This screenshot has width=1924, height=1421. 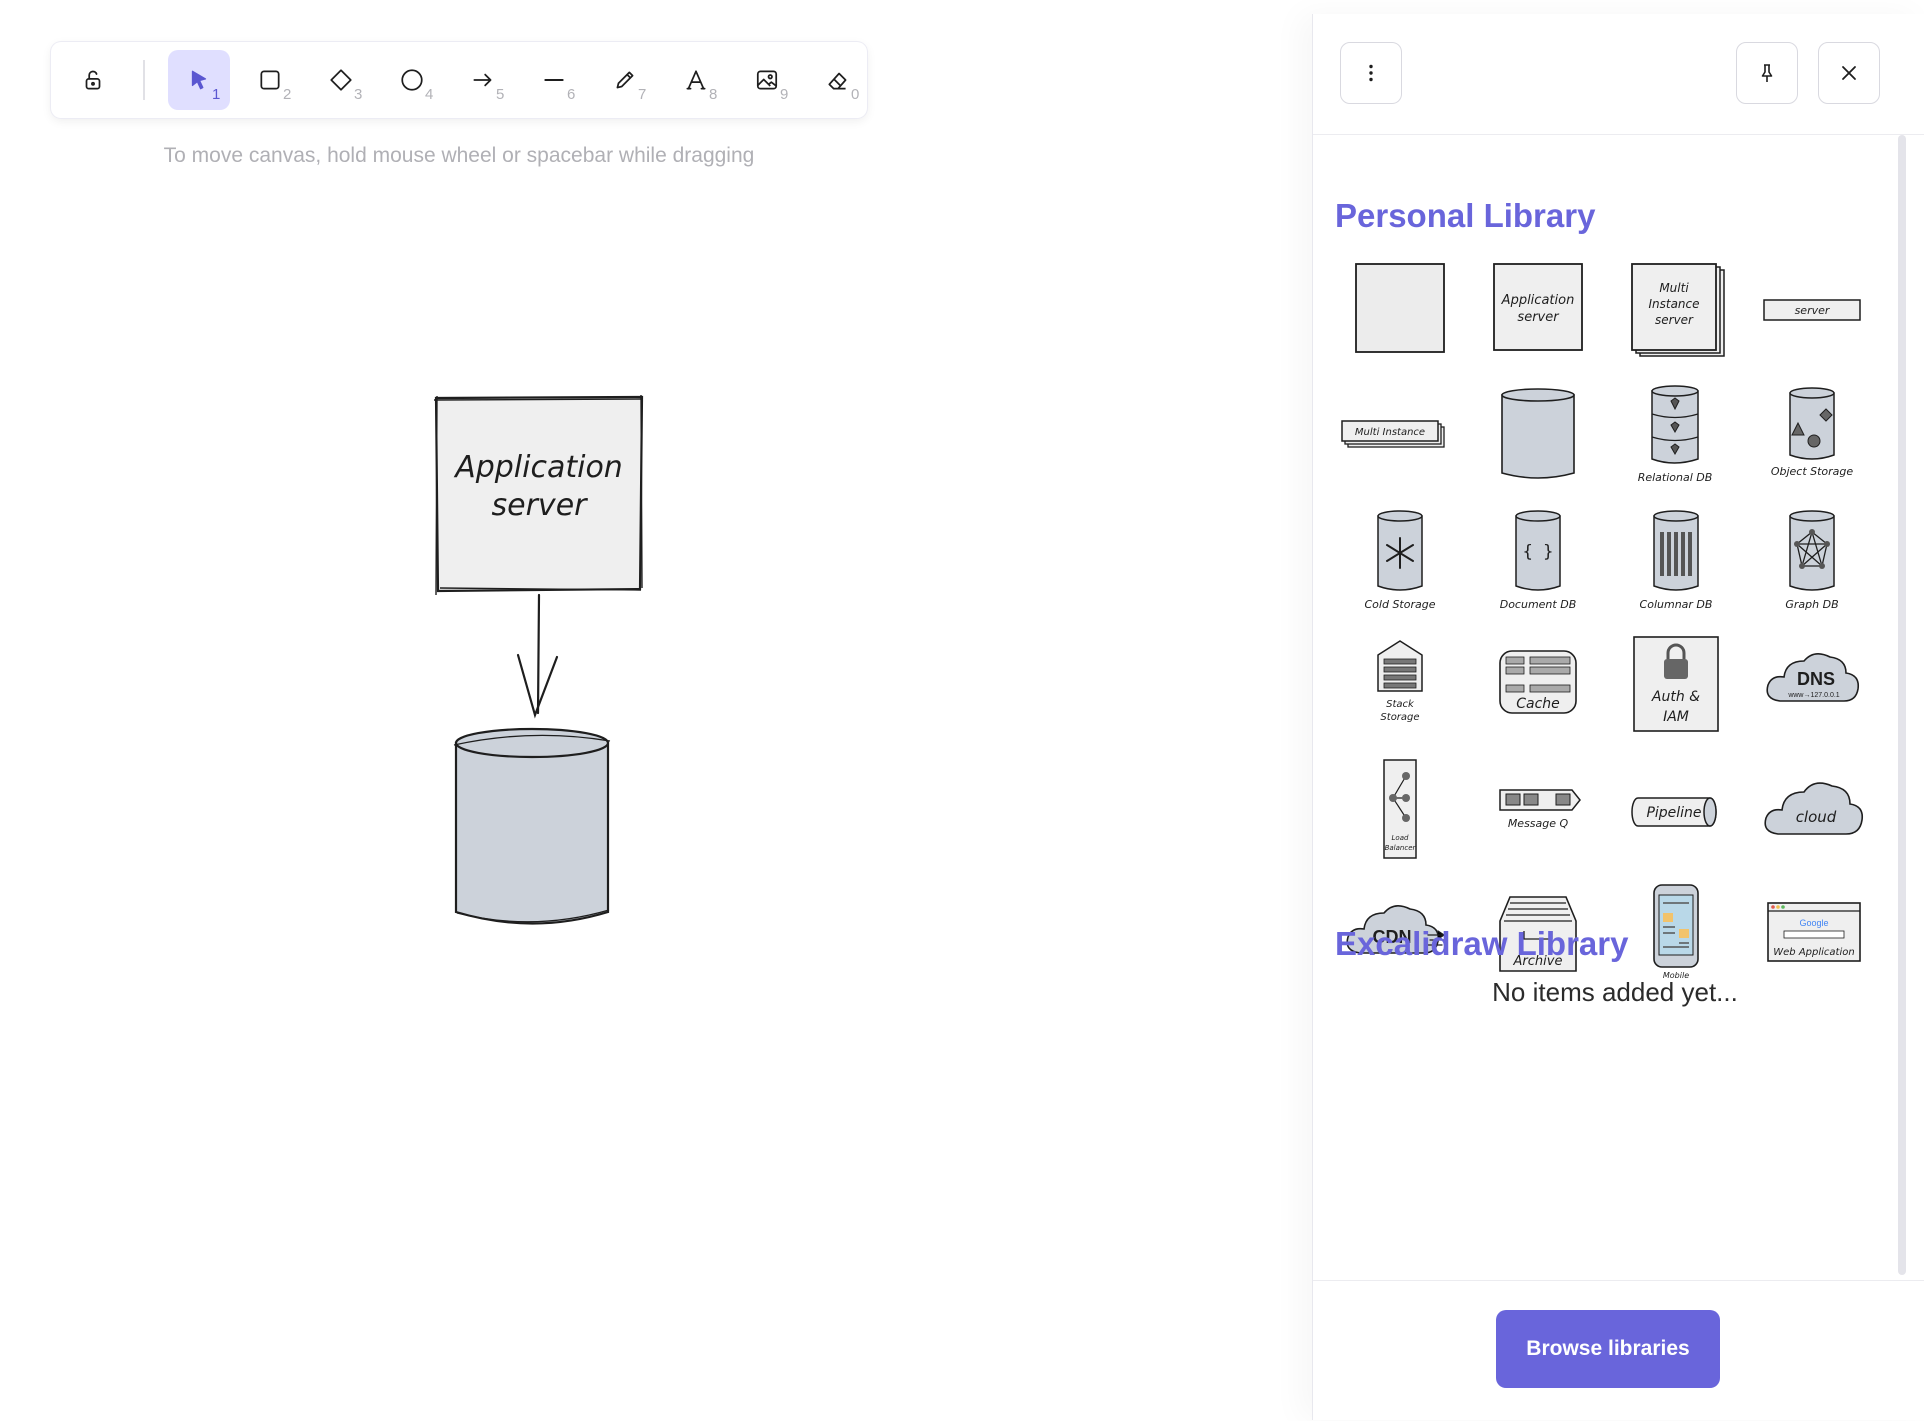 I want to click on toolbar-divider, so click(x=144, y=80).